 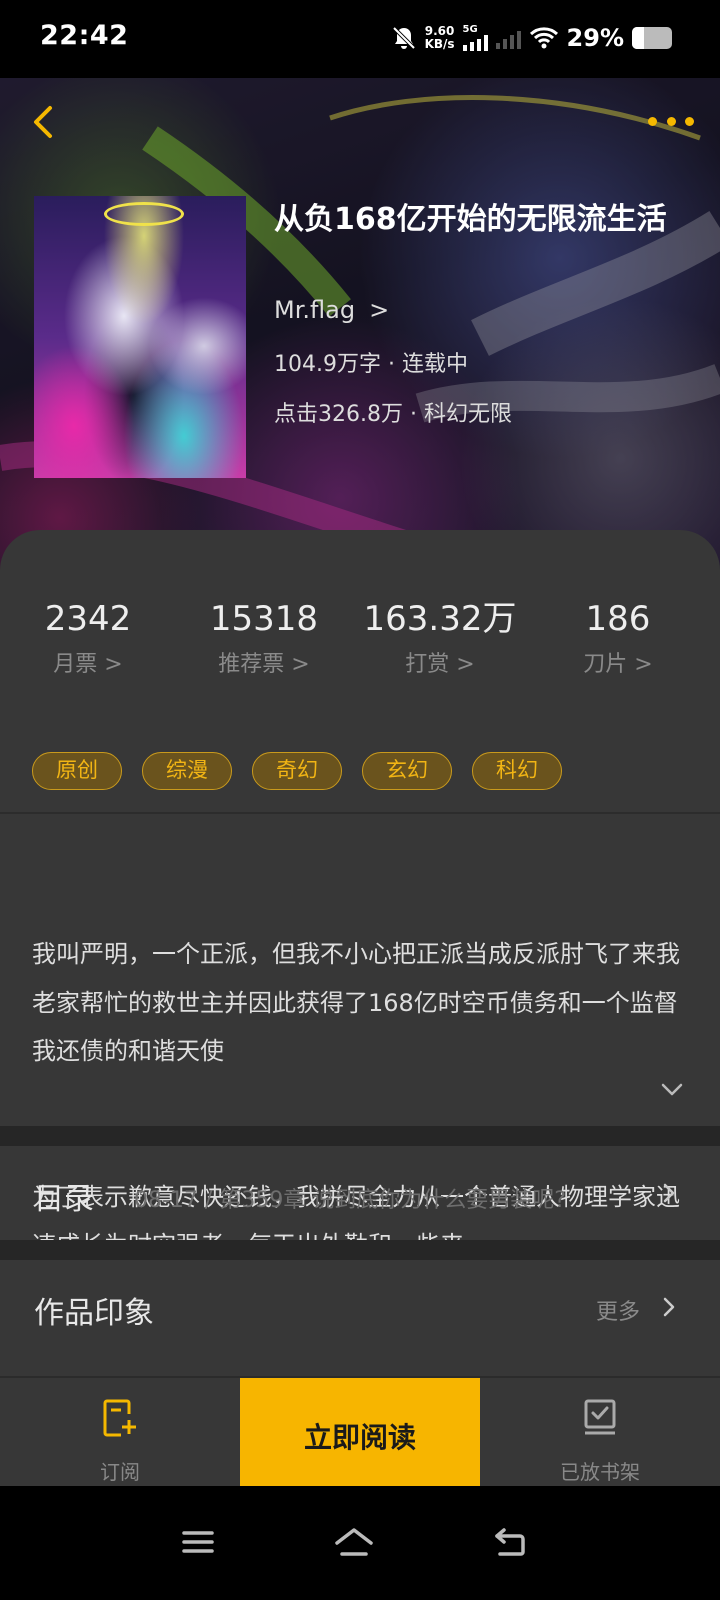 I want to click on subscribe-button: 订阅, so click(x=120, y=1433).